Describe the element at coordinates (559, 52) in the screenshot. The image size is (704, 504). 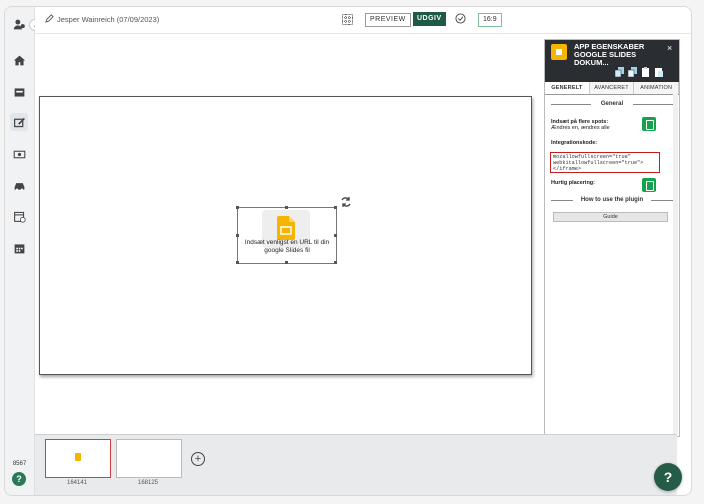
I see `google-slides-logo-icon` at that location.